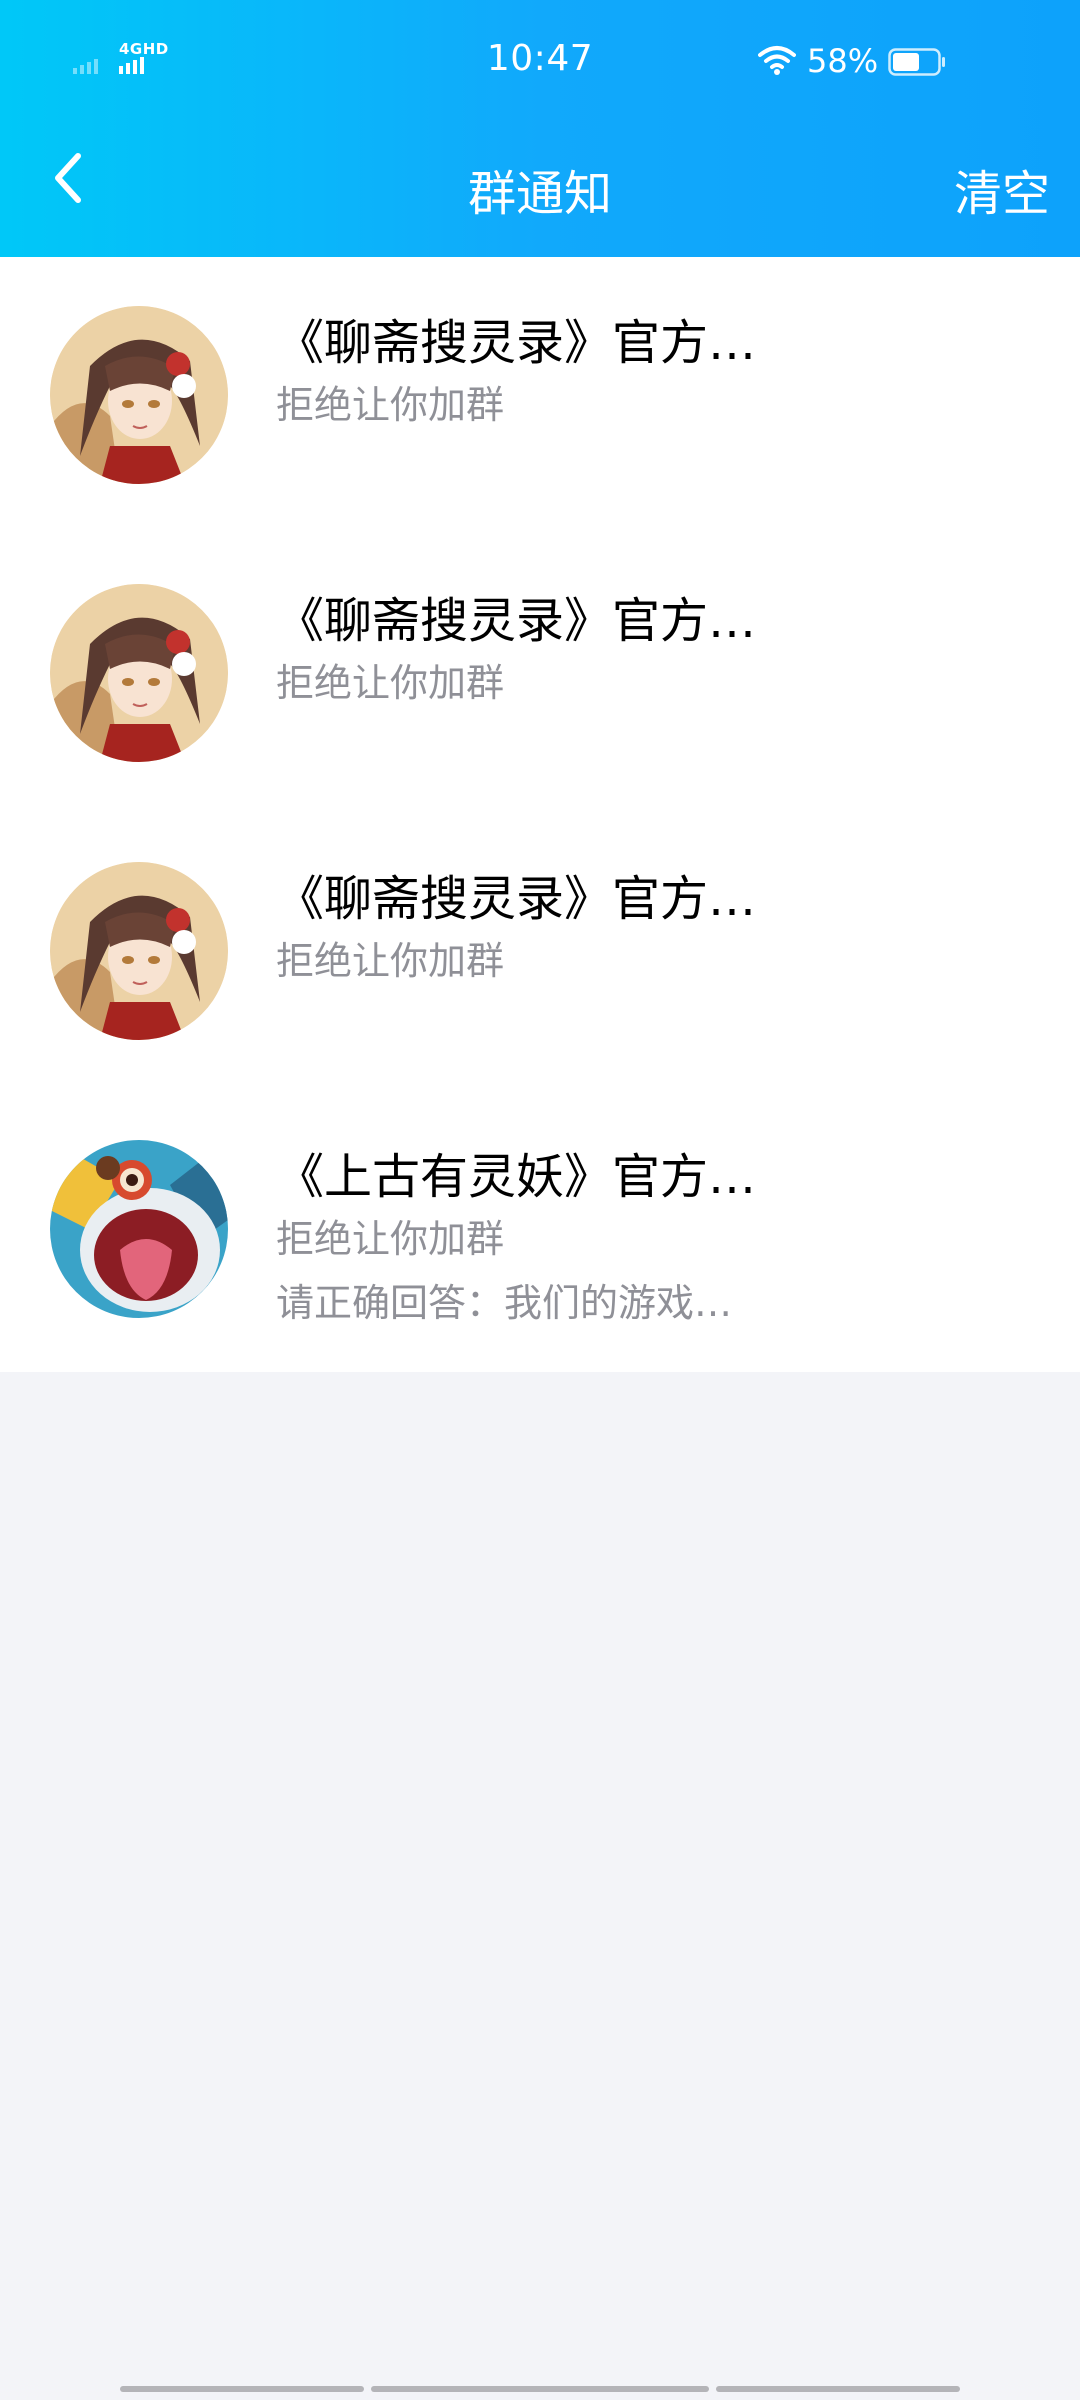  Describe the element at coordinates (540, 60) in the screenshot. I see `status-bar: 4GHD 10:47 58%` at that location.